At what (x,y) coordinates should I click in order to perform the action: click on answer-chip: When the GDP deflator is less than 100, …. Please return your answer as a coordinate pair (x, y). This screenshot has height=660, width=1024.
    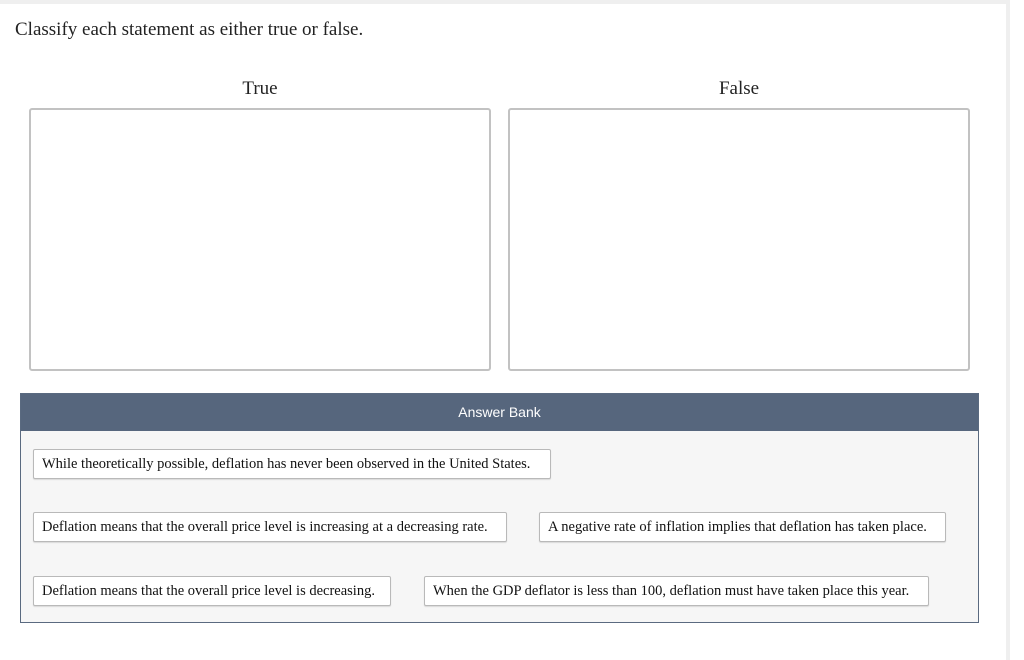
    Looking at the image, I should click on (676, 591).